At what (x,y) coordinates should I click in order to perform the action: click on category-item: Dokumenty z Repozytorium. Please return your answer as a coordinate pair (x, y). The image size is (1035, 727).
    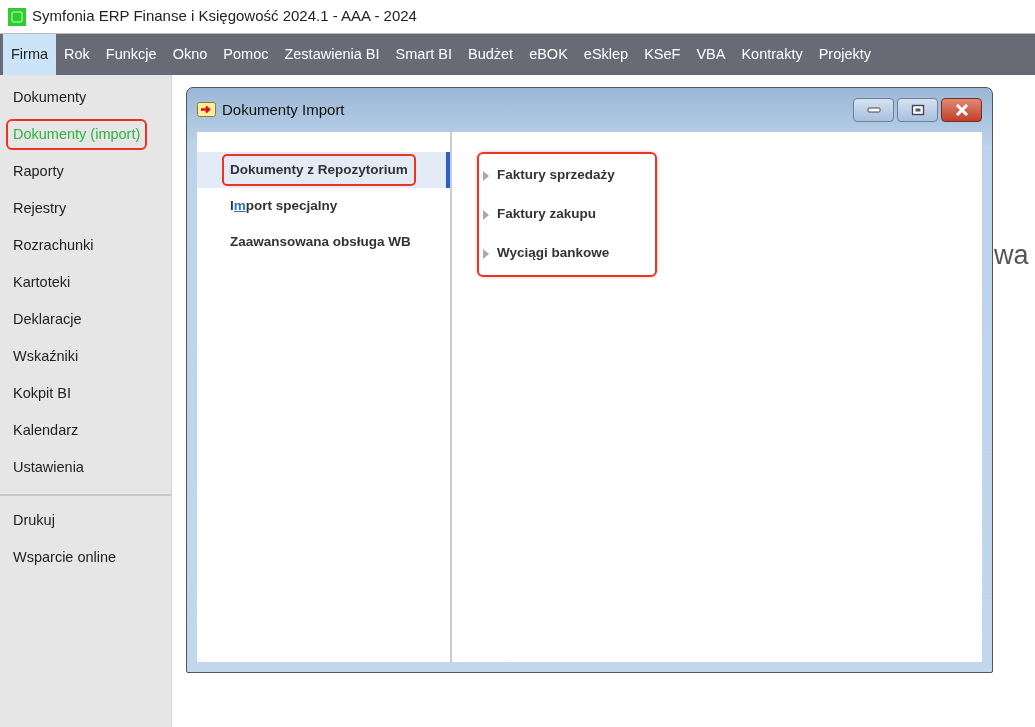
    Looking at the image, I should click on (319, 170).